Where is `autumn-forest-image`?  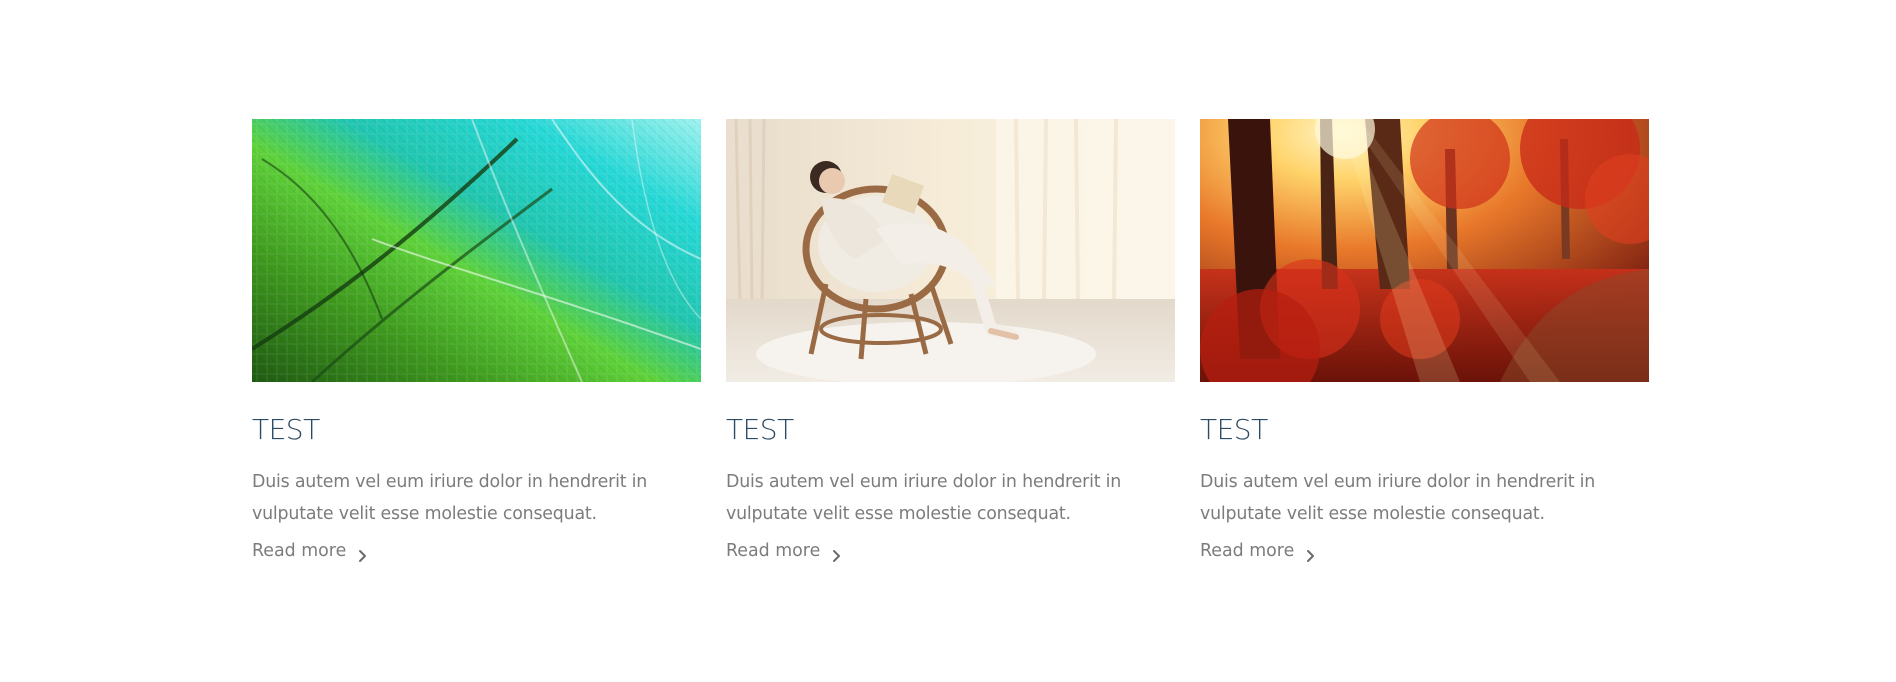 autumn-forest-image is located at coordinates (1424, 250).